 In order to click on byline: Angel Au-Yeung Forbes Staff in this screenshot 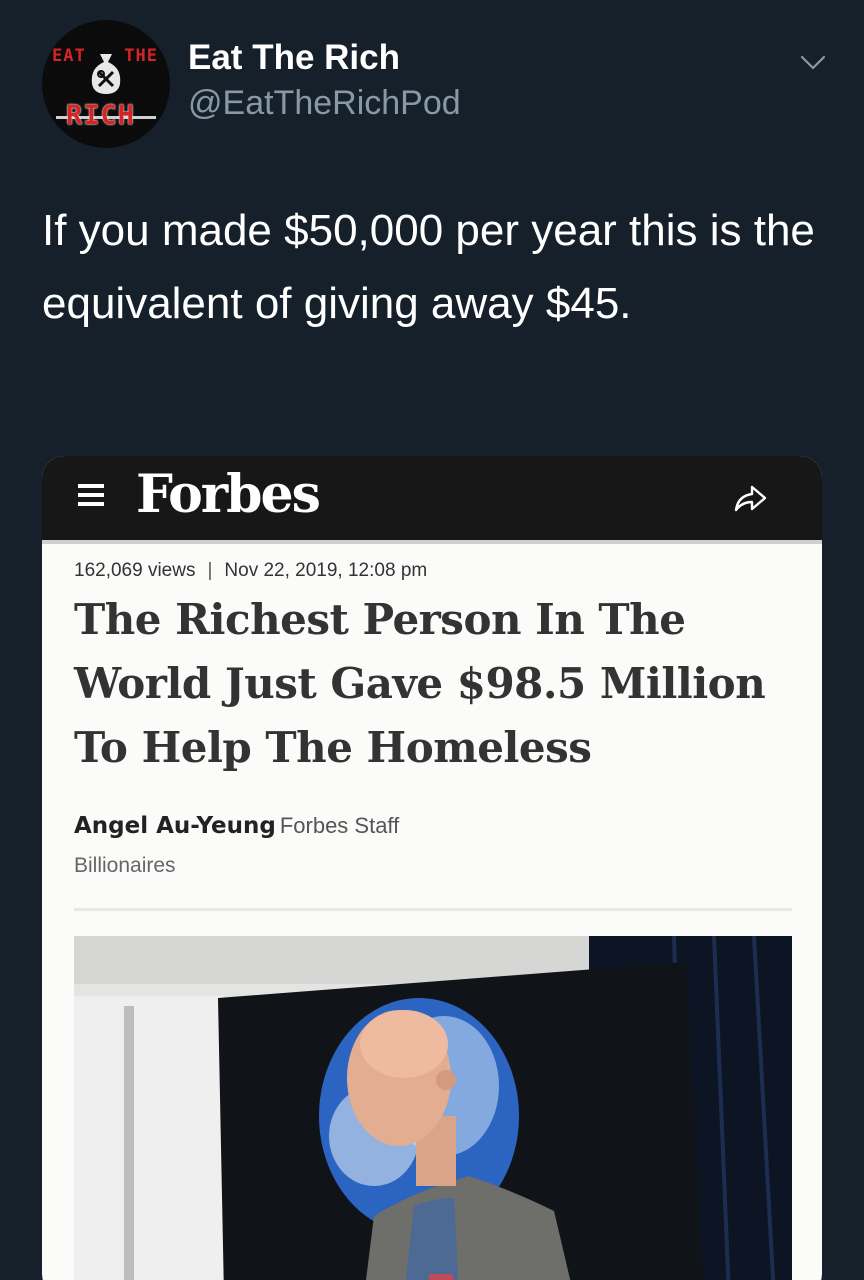, I will do `click(236, 826)`.